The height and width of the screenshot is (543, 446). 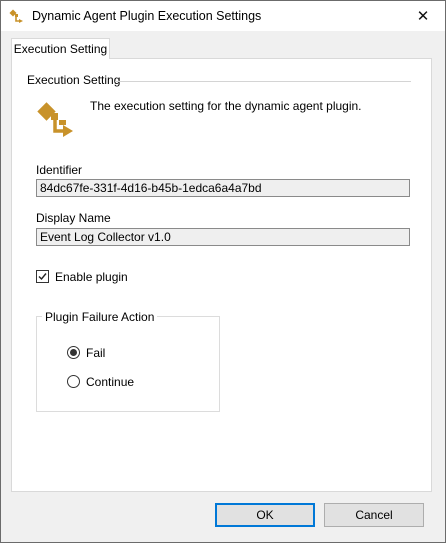 What do you see at coordinates (60, 48) in the screenshot?
I see `tab-execution-setting: Execution Setting` at bounding box center [60, 48].